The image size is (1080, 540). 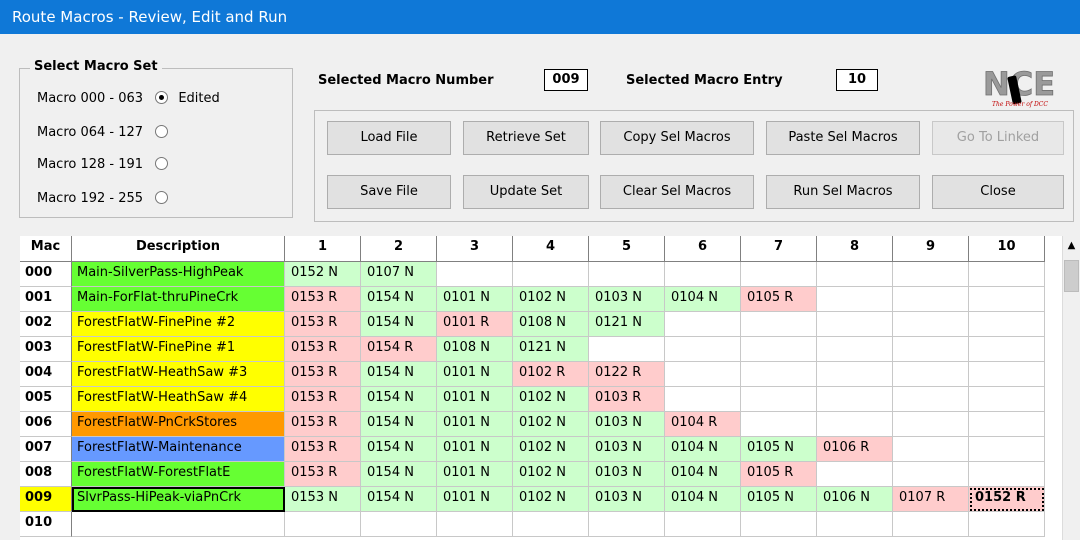 What do you see at coordinates (703, 424) in the screenshot?
I see `macro-entry-cell: 0104 R` at bounding box center [703, 424].